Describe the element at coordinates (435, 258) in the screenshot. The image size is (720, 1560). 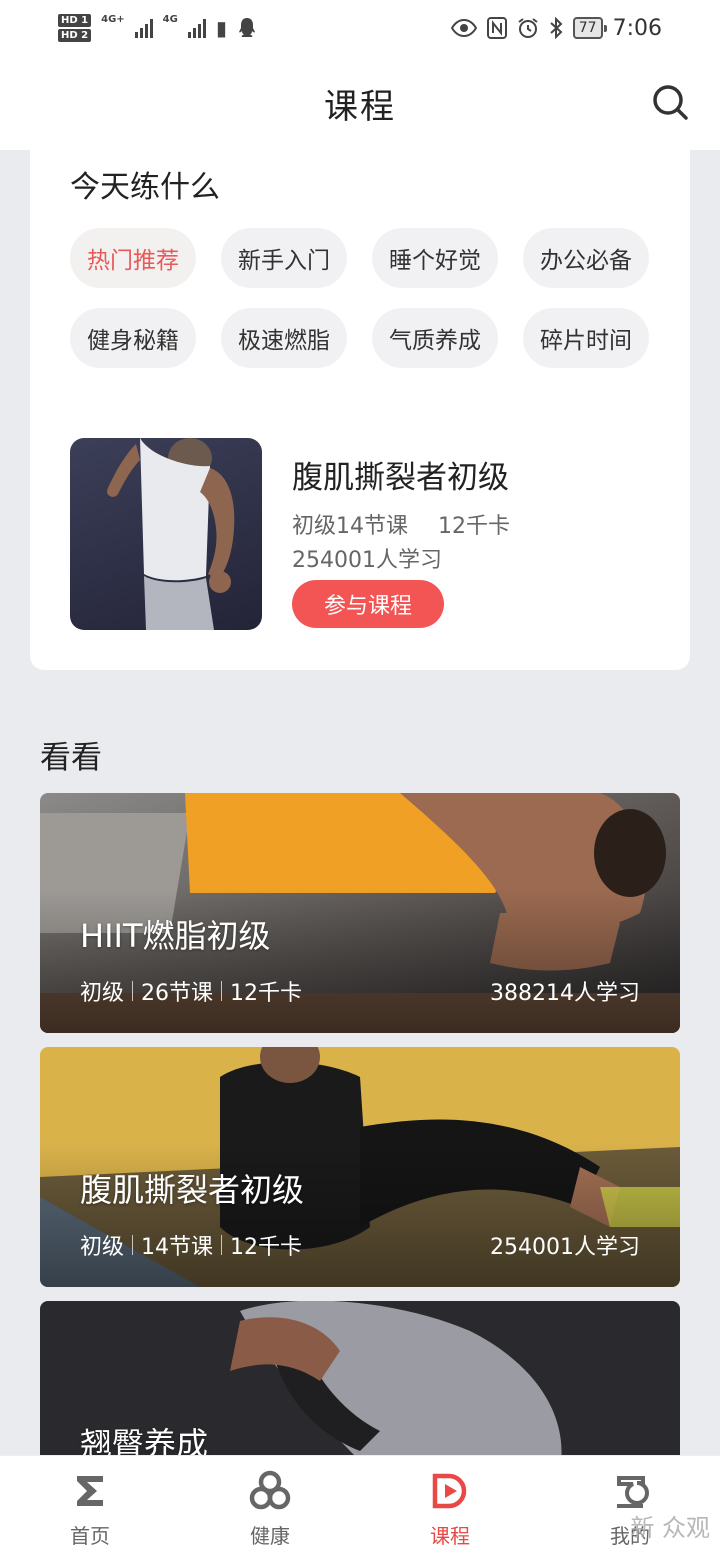
I see `chip-sleep: 睡个好觉` at that location.